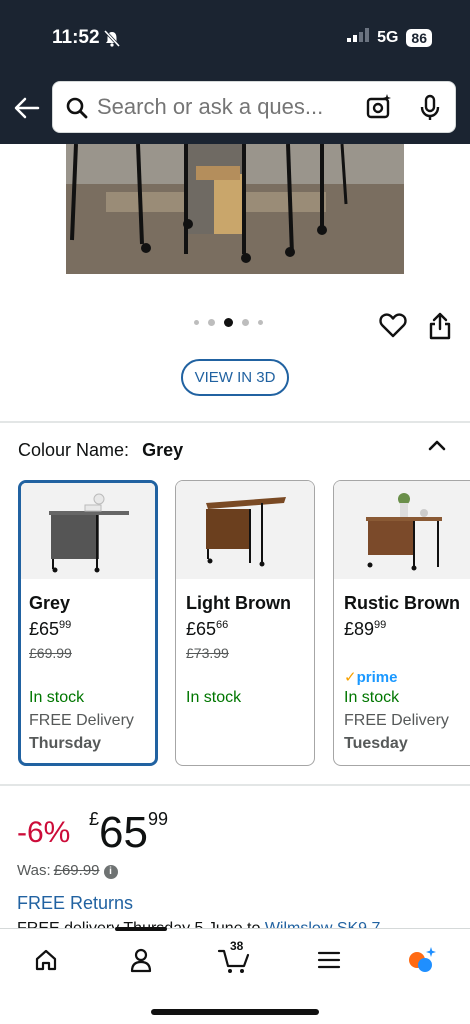 The width and height of the screenshot is (470, 1024). I want to click on pager-dot-active, so click(228, 322).